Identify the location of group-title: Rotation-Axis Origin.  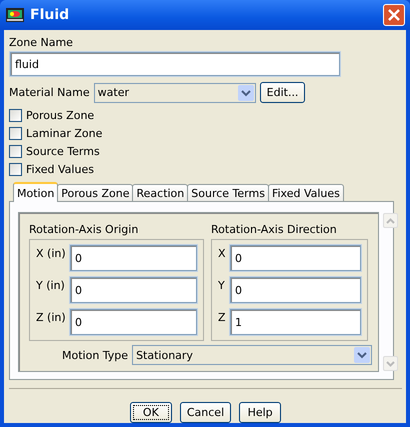
(84, 229).